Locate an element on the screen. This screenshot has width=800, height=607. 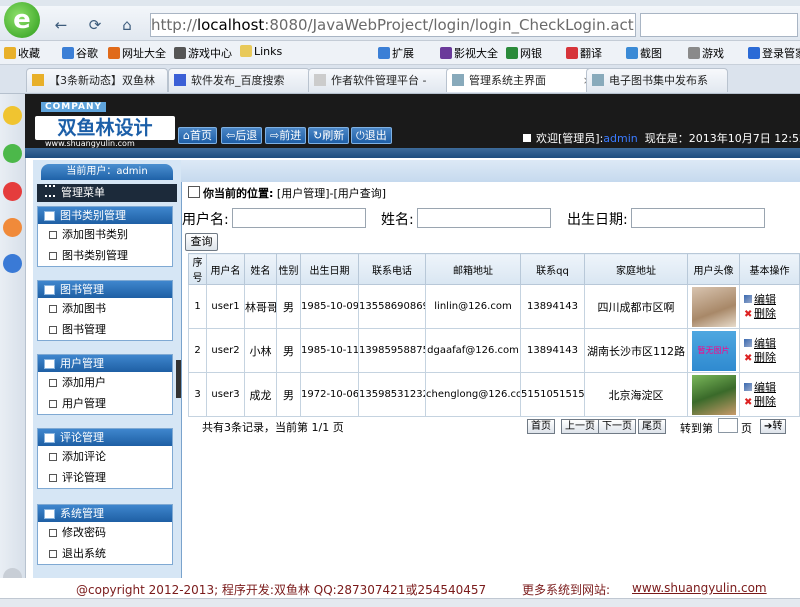
tab-item: 作者软件管理平台 - is located at coordinates (379, 80).